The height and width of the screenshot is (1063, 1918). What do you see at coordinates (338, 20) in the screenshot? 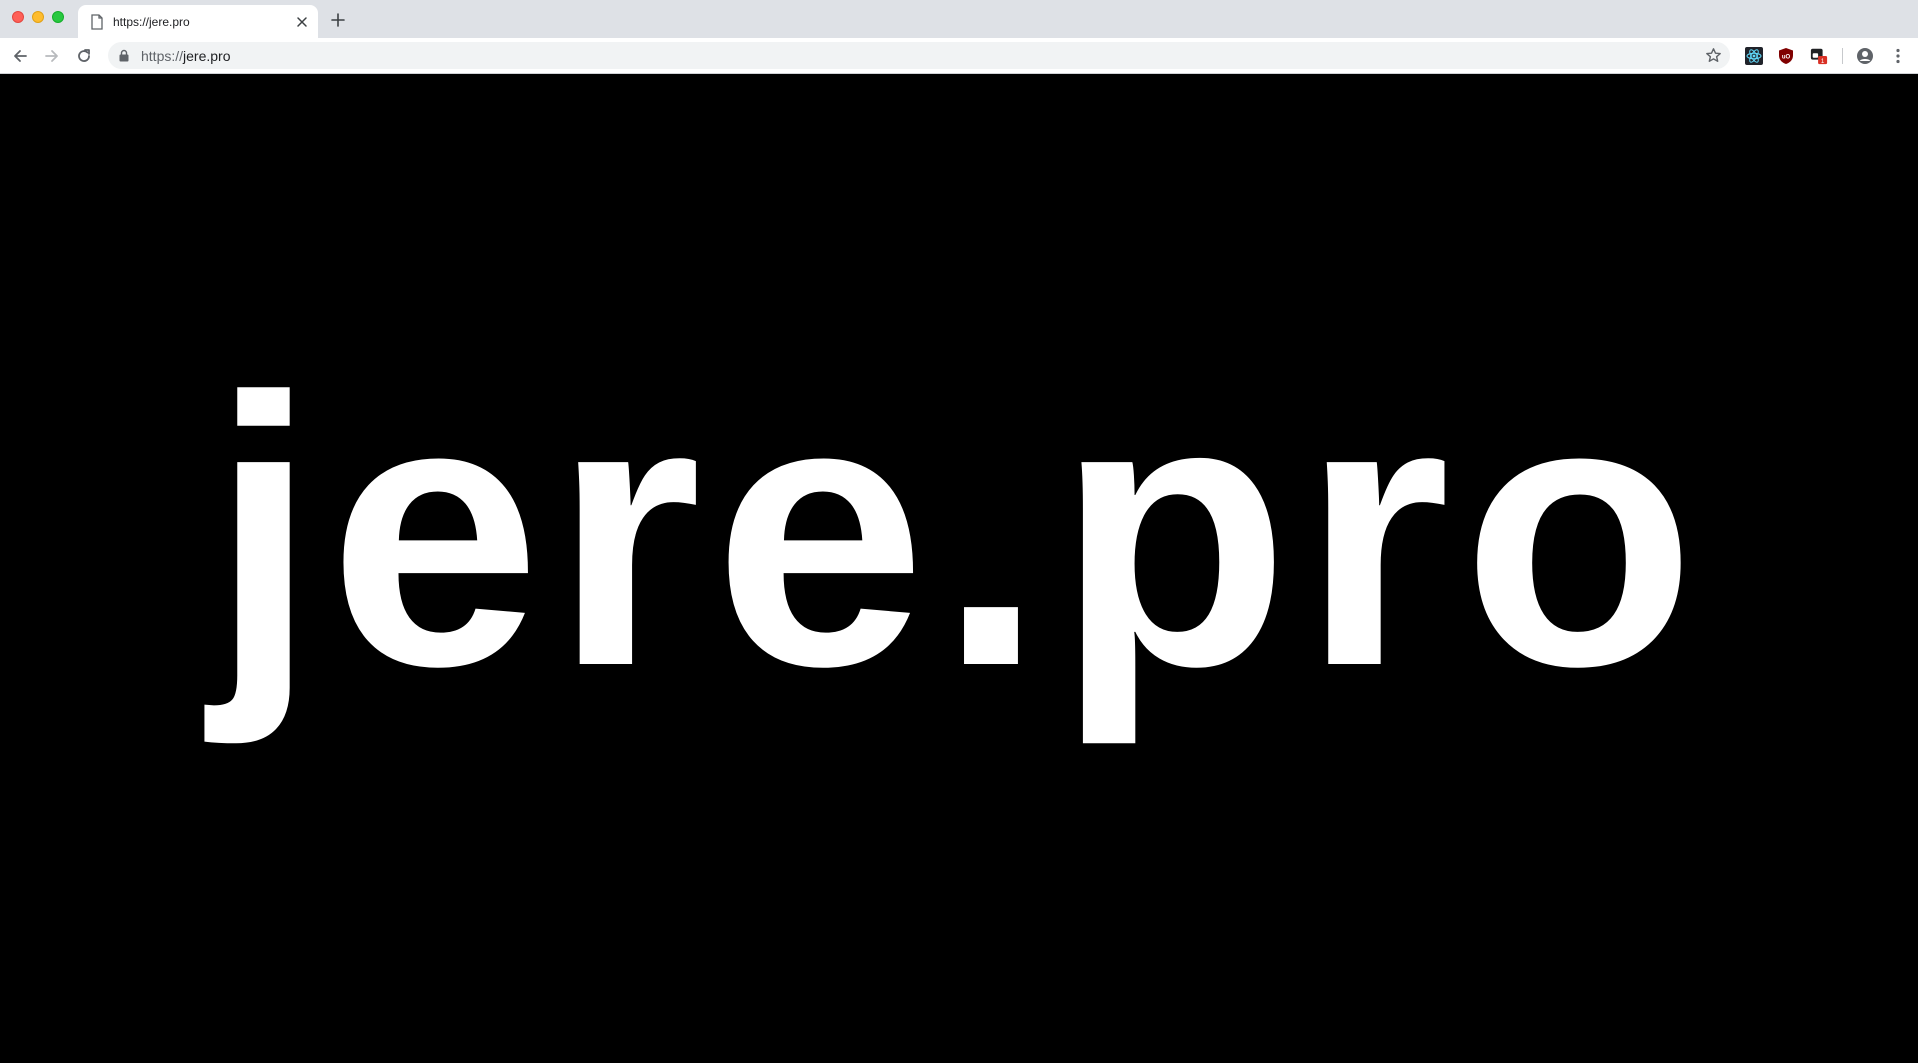
I see `plus-icon` at bounding box center [338, 20].